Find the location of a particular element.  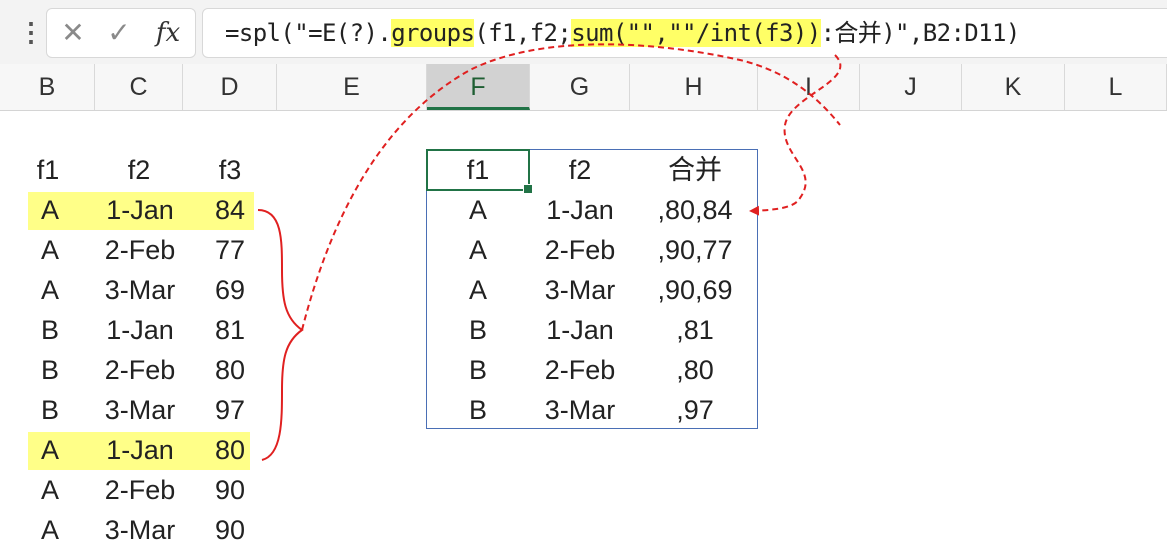

sum-arrow is located at coordinates (795, 135).